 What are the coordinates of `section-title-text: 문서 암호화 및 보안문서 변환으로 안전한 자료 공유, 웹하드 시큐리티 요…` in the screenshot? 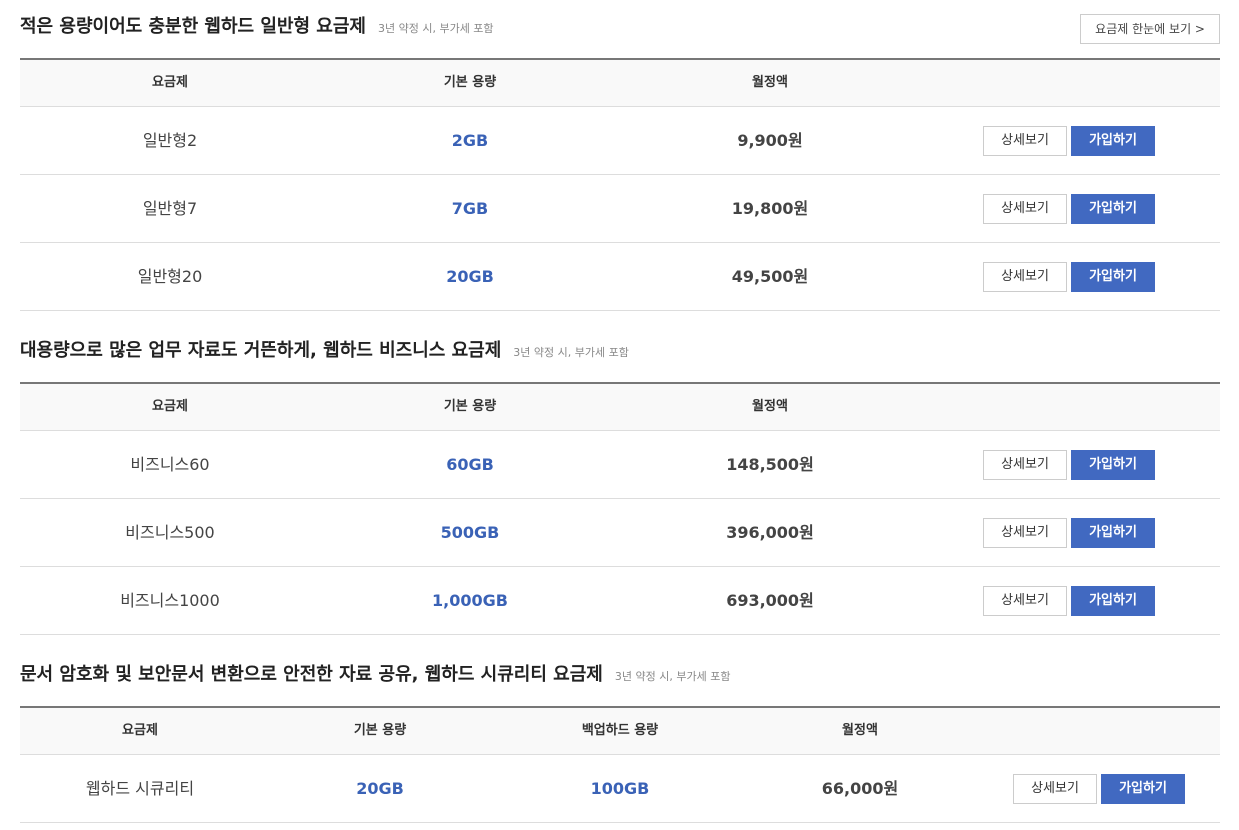 It's located at (311, 674).